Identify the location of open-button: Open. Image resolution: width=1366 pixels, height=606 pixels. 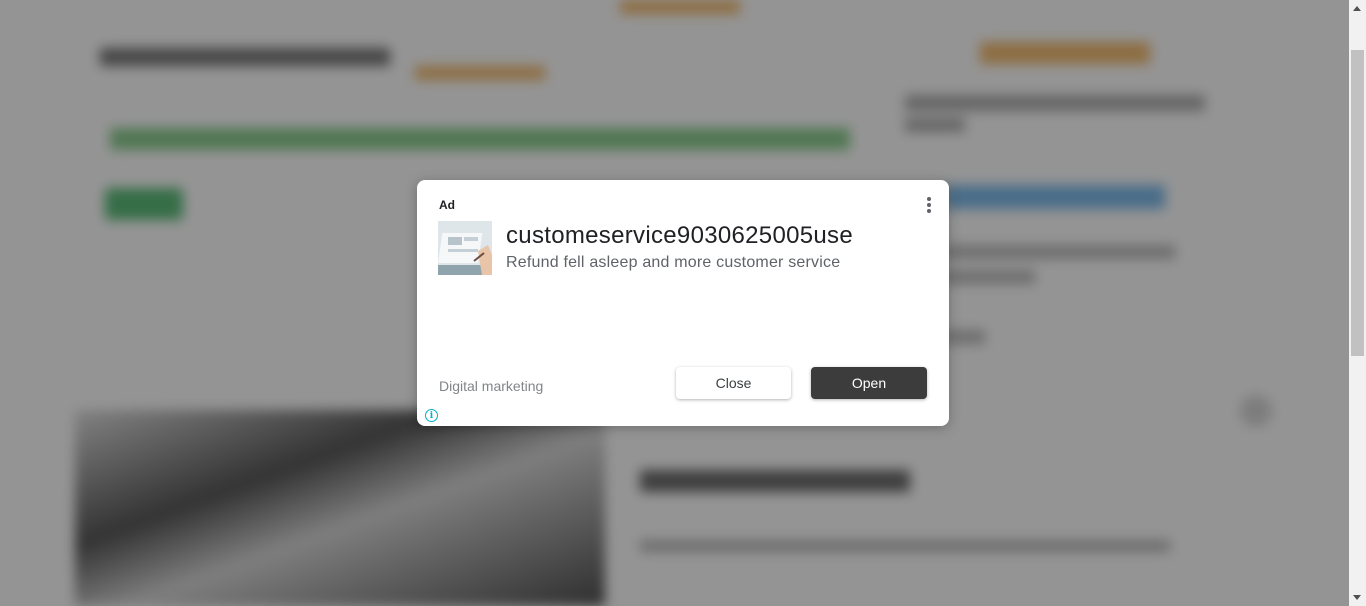
(869, 383).